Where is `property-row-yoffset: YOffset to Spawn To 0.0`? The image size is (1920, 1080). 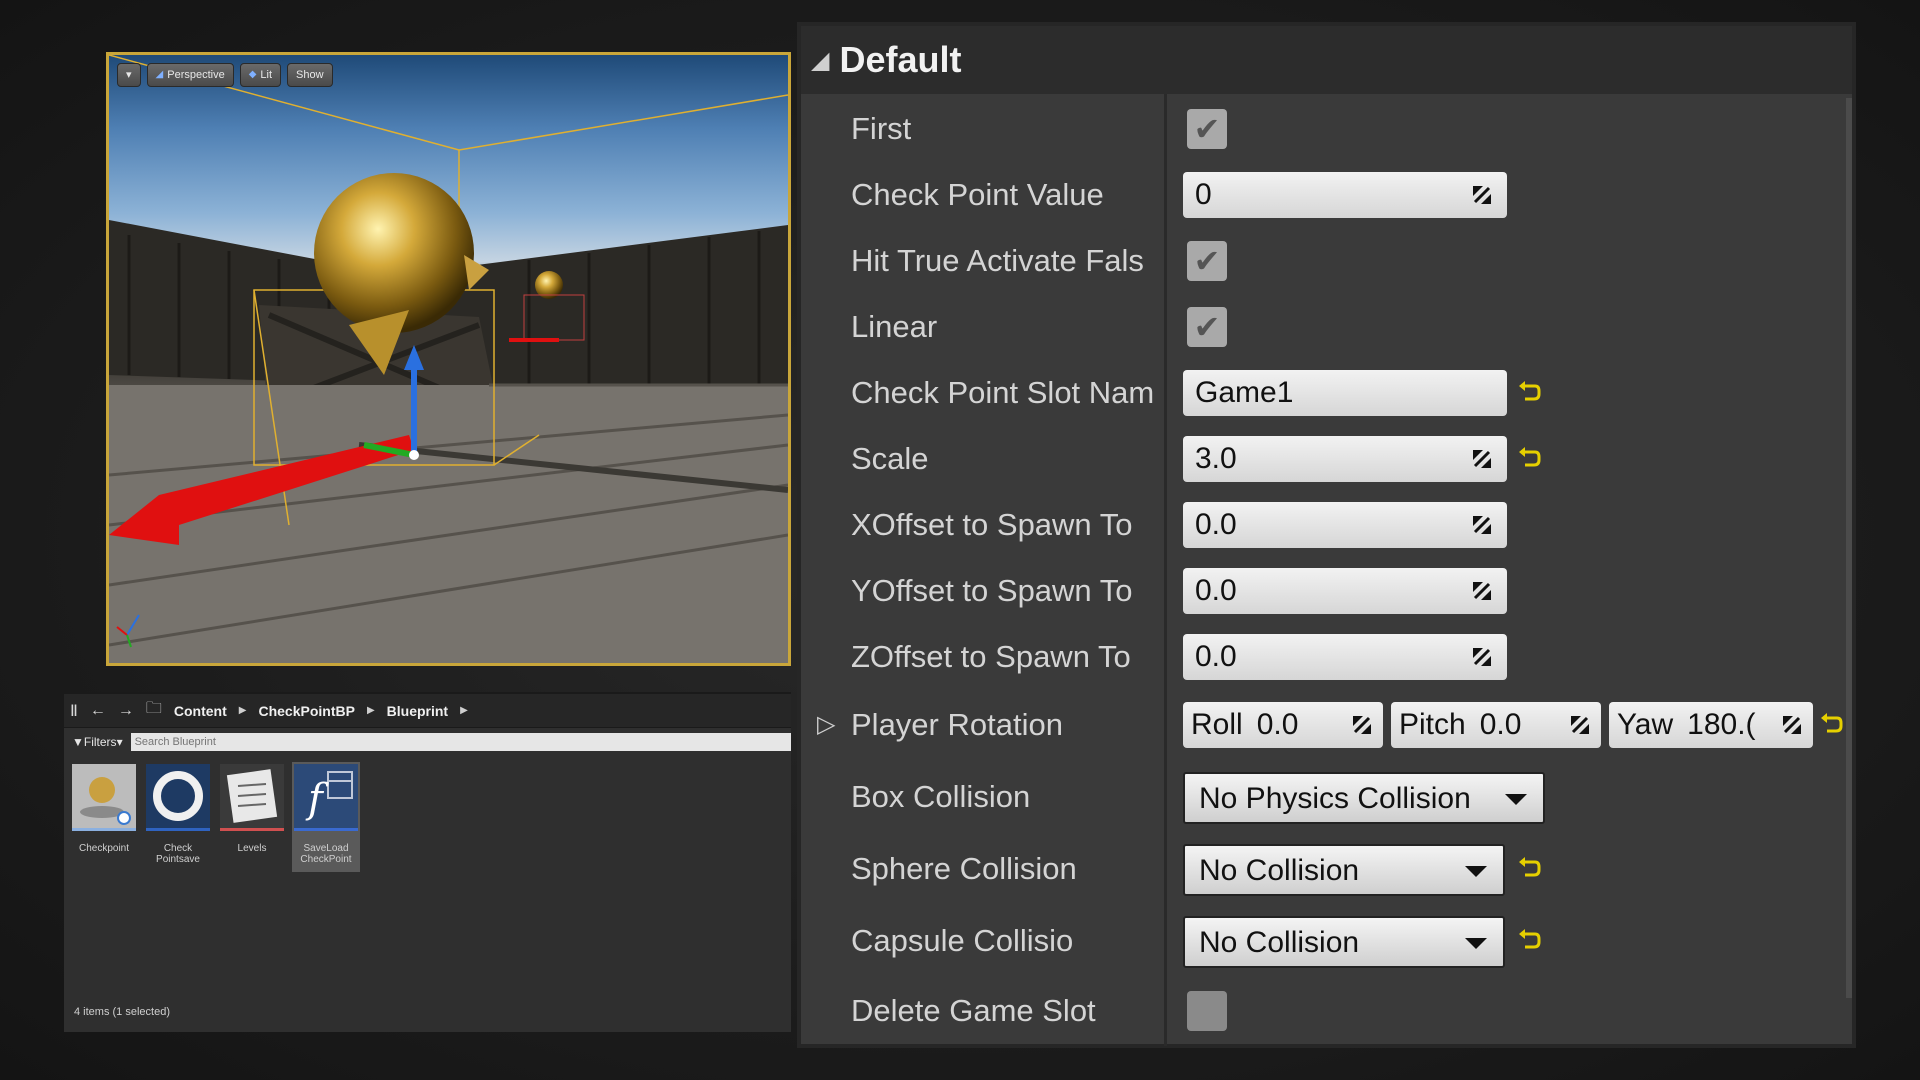
property-row-yoffset: YOffset to Spawn To 0.0 is located at coordinates (1326, 591).